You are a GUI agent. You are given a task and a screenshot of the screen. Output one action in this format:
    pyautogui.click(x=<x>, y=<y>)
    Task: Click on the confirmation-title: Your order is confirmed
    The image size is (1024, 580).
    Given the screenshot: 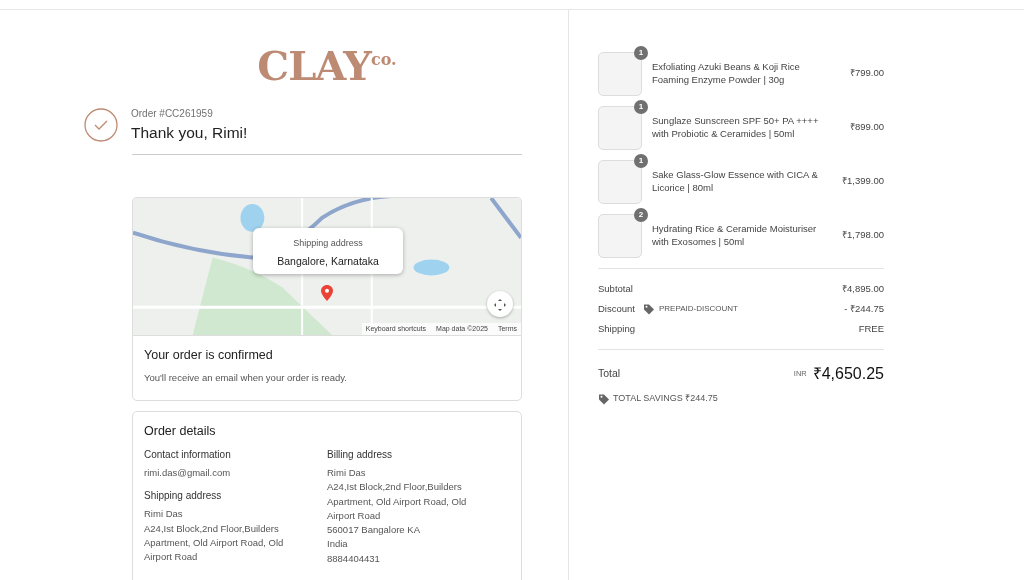 What is the action you would take?
    pyautogui.click(x=209, y=356)
    